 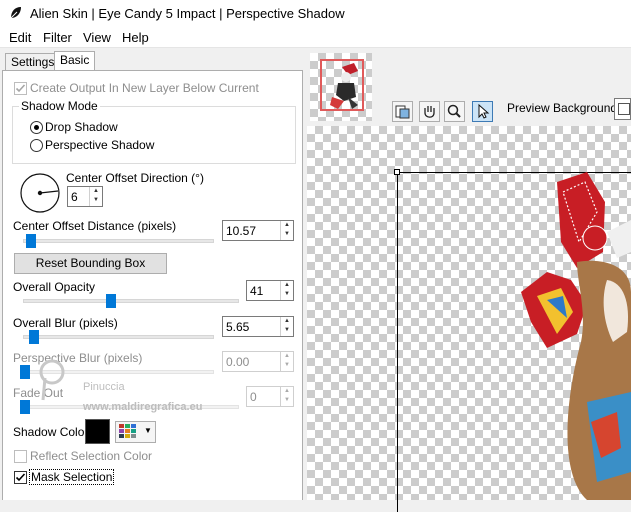 What do you see at coordinates (135, 37) in the screenshot?
I see `menu-help: Help` at bounding box center [135, 37].